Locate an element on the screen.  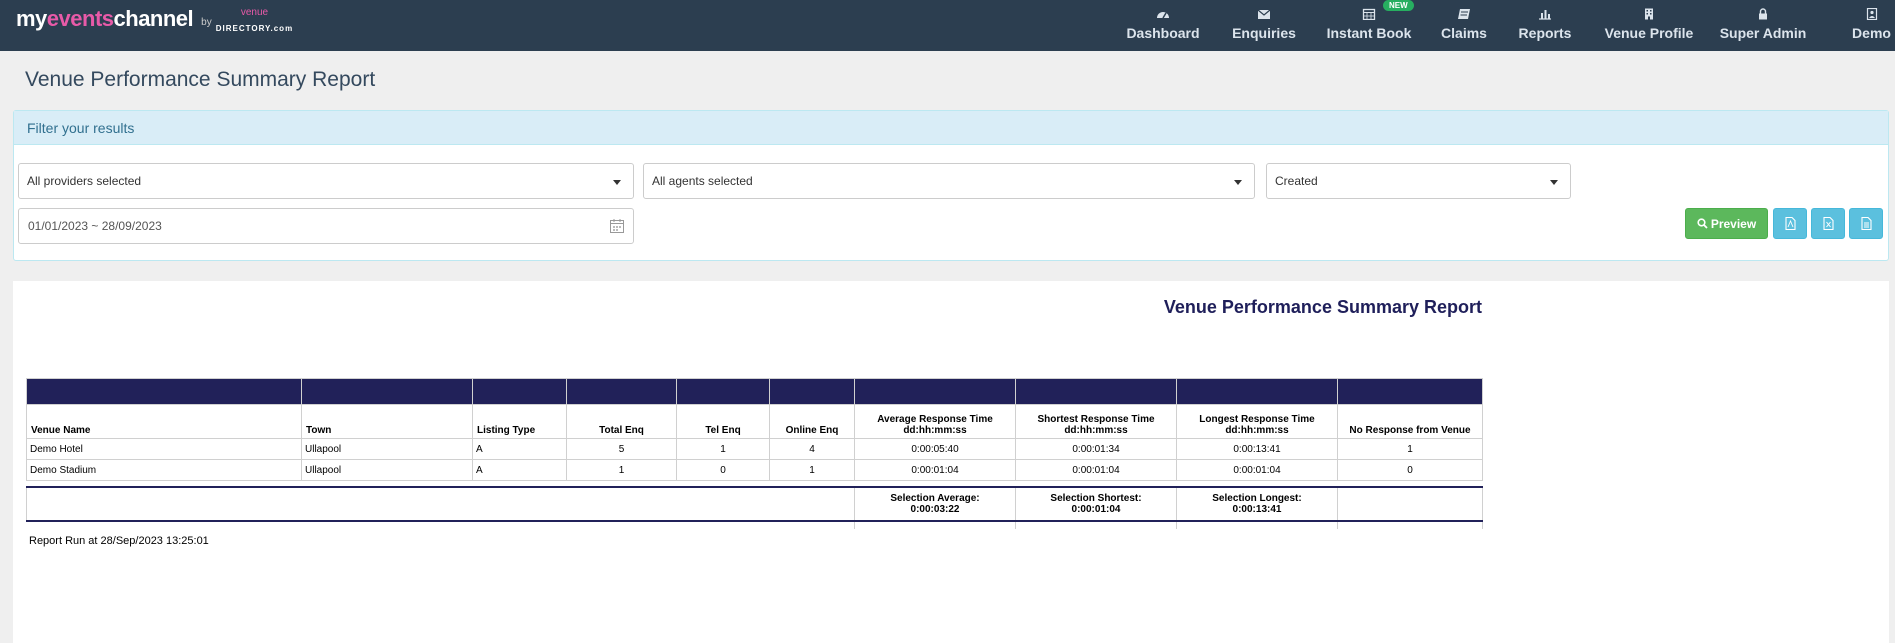
nav-super-admin: Super Admin is located at coordinates (1763, 25).